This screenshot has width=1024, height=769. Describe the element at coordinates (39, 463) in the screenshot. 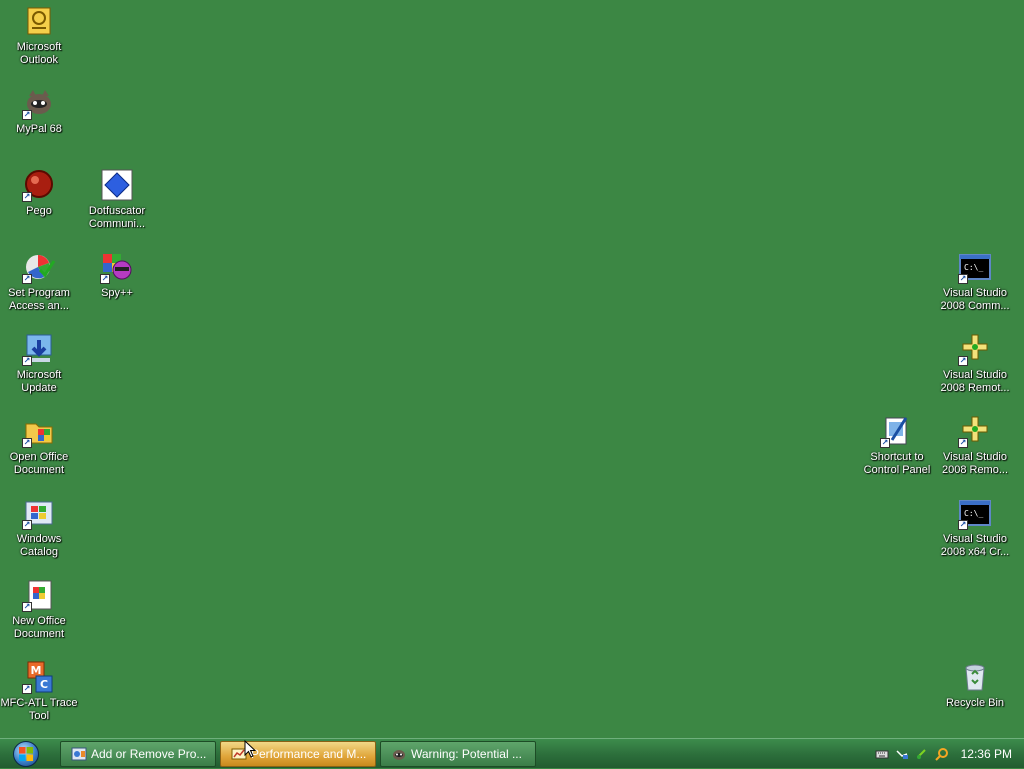

I see `icon-label: Open Office Document` at that location.